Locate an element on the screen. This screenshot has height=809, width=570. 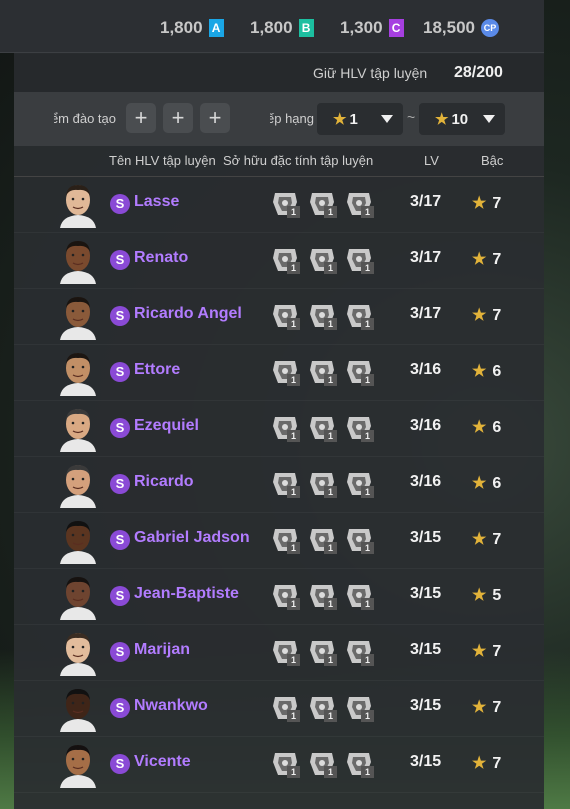
column-lv: LV is located at coordinates (431, 160).